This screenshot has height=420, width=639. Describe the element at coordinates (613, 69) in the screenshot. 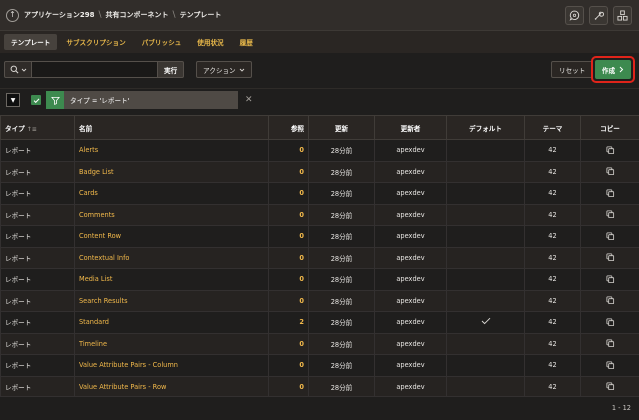

I see `create-button: 作成` at that location.